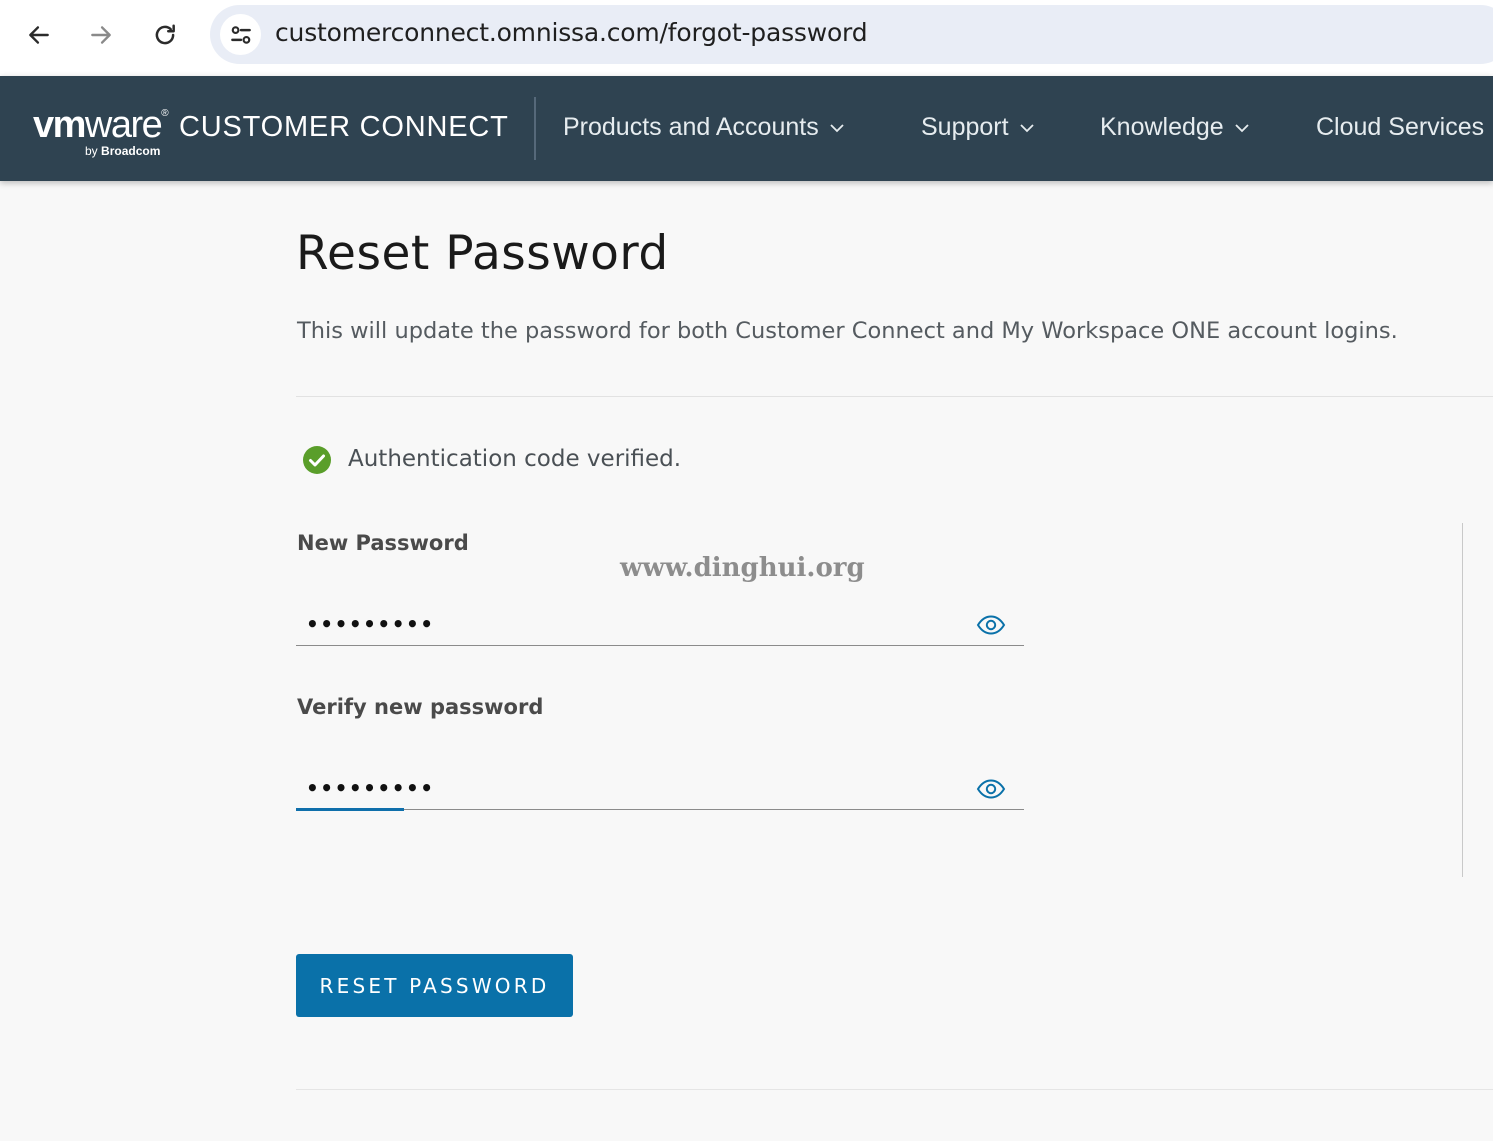  I want to click on focus-indicator, so click(350, 809).